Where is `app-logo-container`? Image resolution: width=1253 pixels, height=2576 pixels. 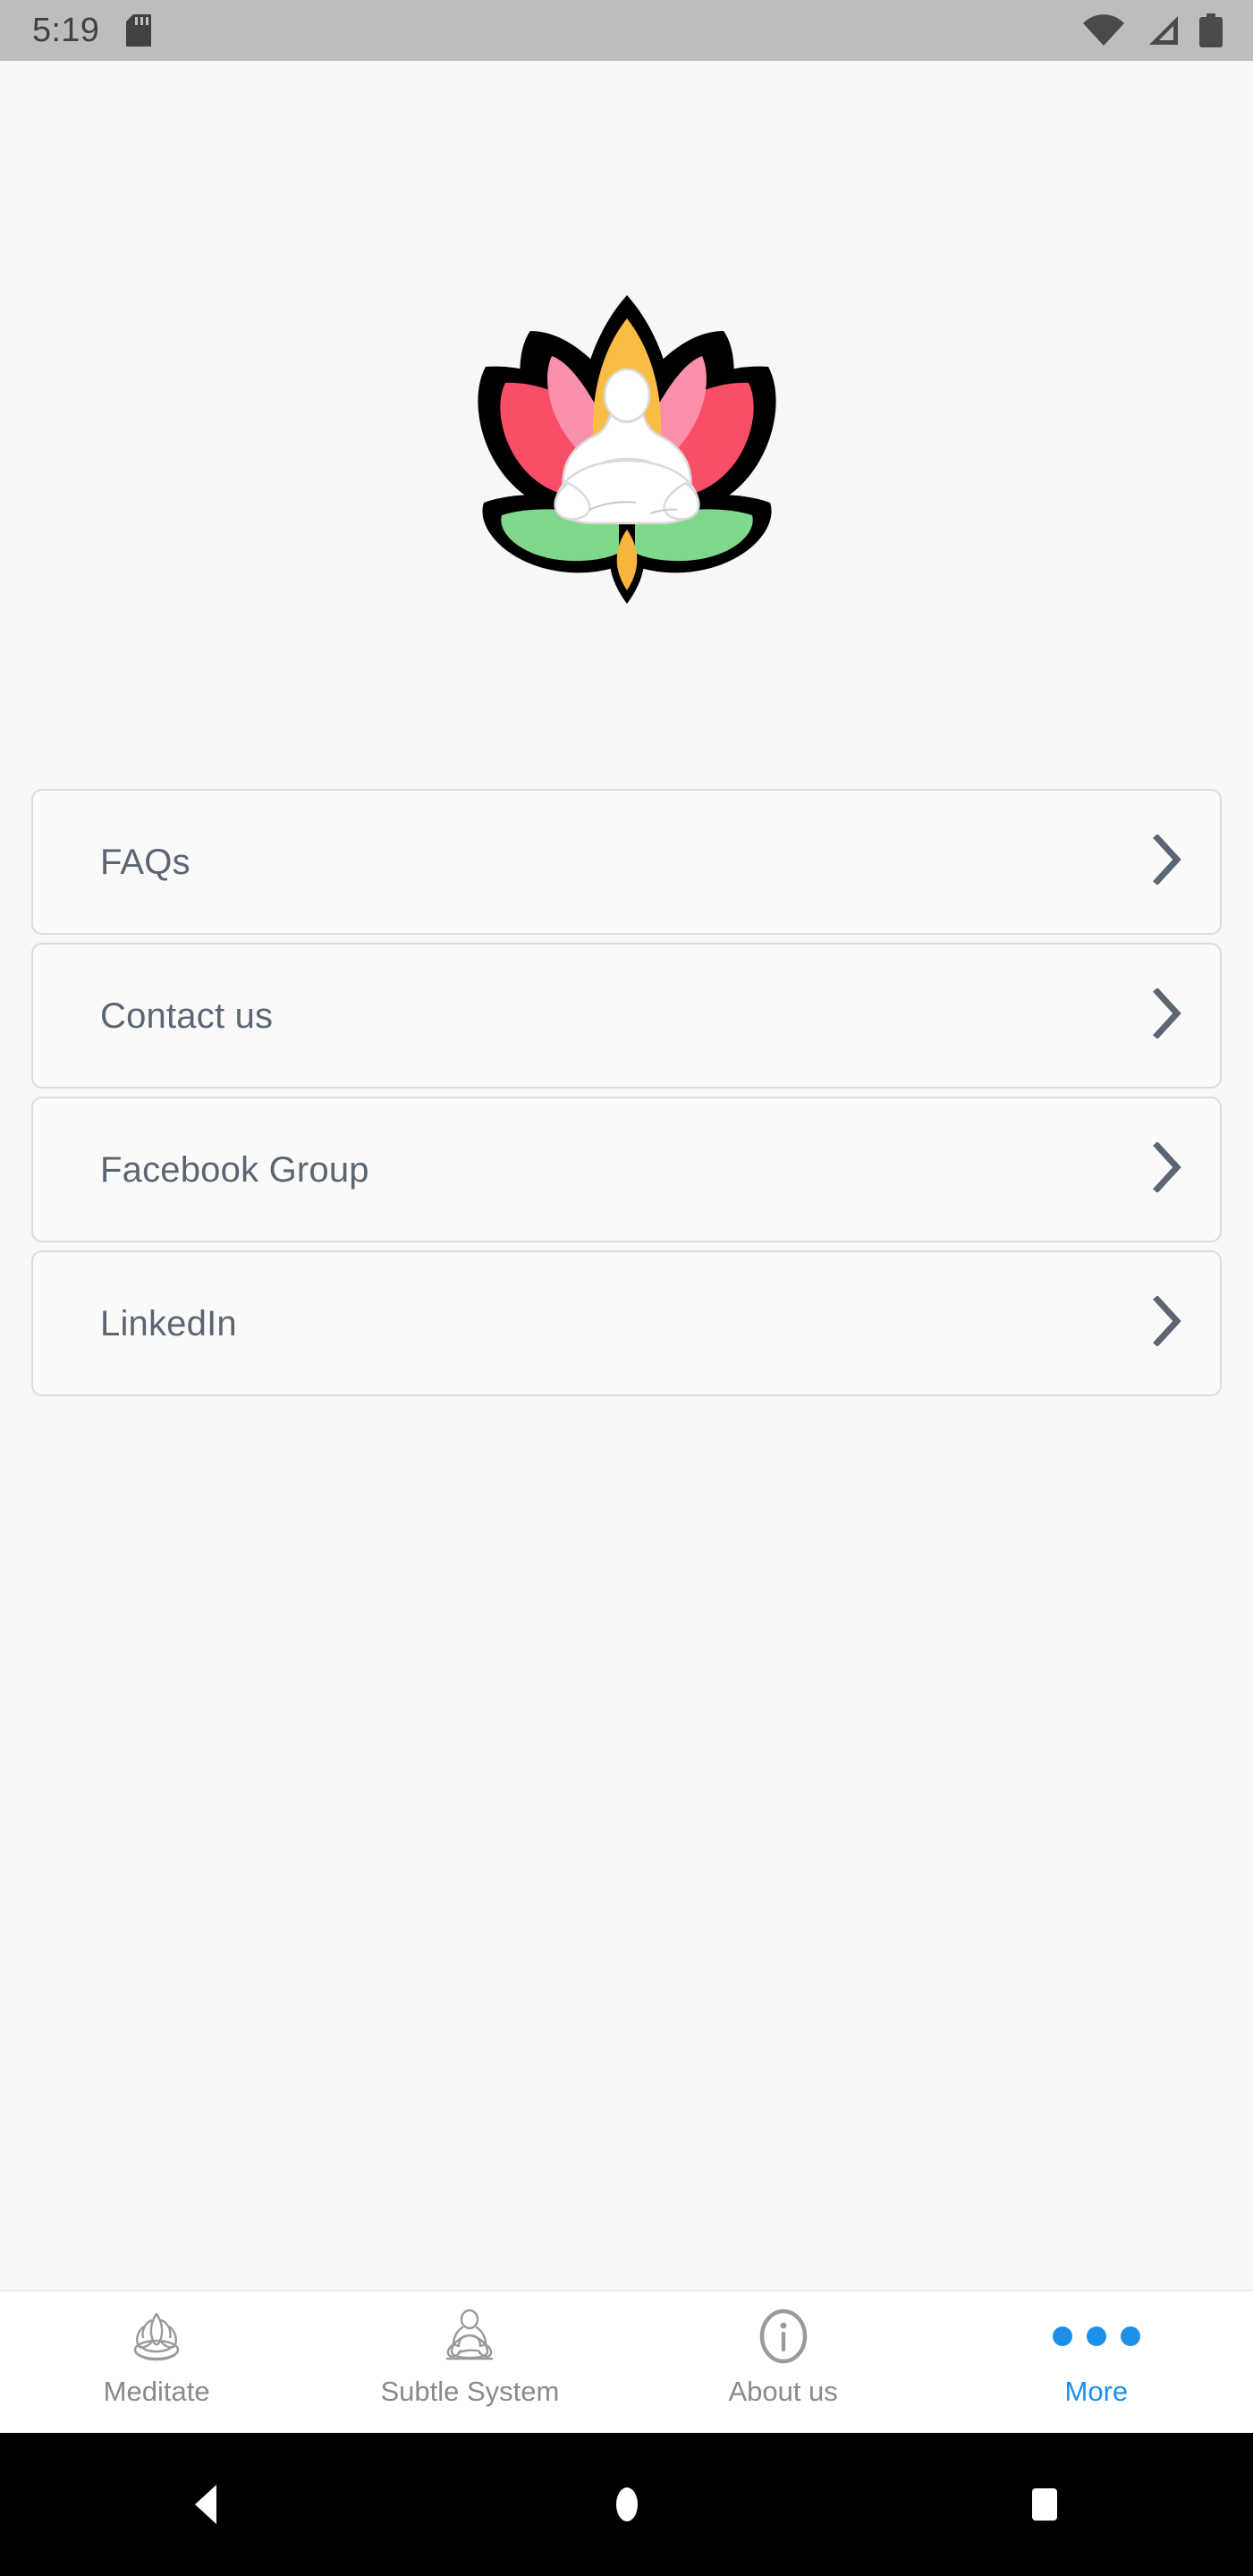
app-logo-container is located at coordinates (626, 449).